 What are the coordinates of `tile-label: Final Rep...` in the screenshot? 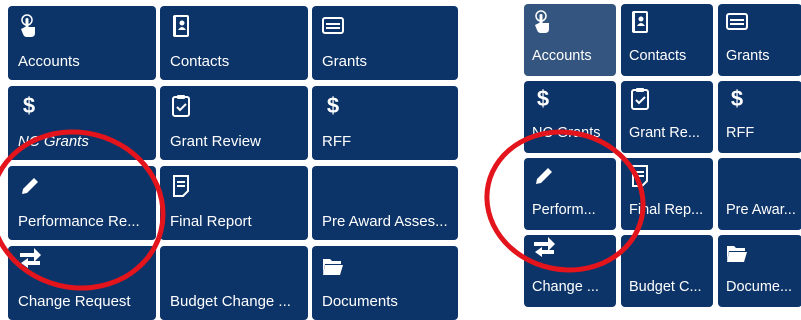 It's located at (666, 210).